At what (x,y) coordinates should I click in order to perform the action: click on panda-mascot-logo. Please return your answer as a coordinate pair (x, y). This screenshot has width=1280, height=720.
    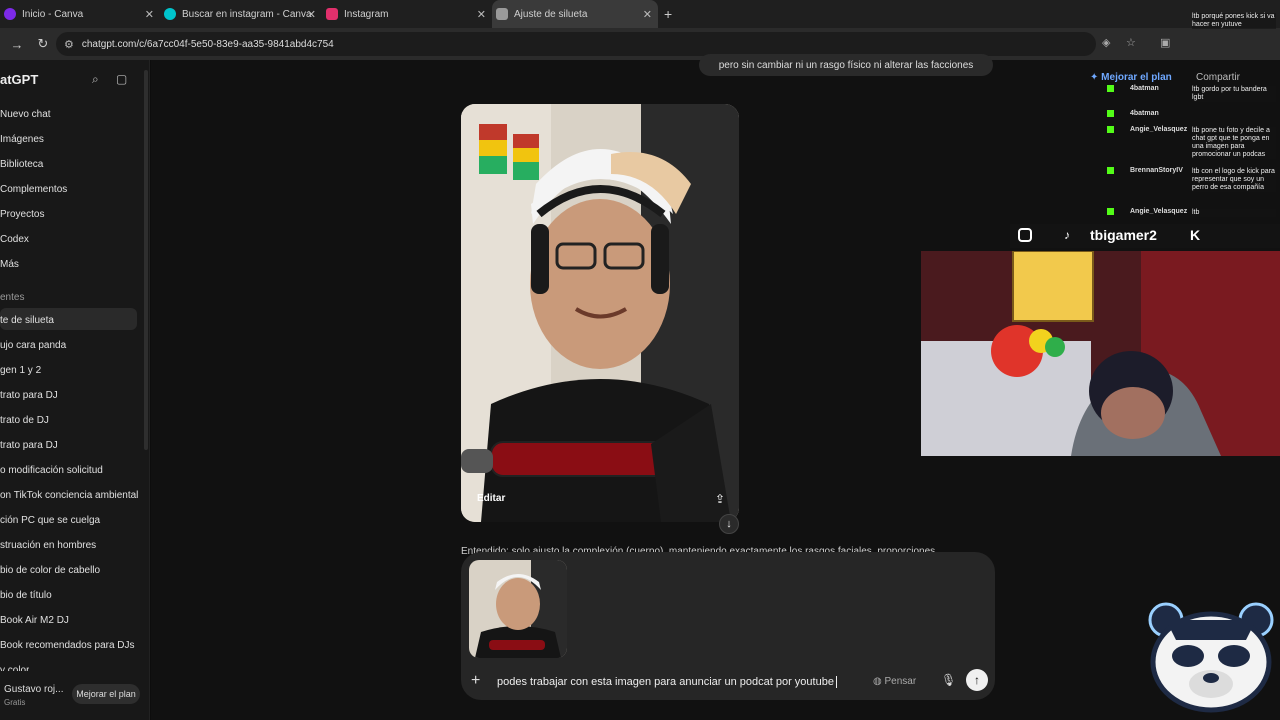
    Looking at the image, I should click on (1211, 657).